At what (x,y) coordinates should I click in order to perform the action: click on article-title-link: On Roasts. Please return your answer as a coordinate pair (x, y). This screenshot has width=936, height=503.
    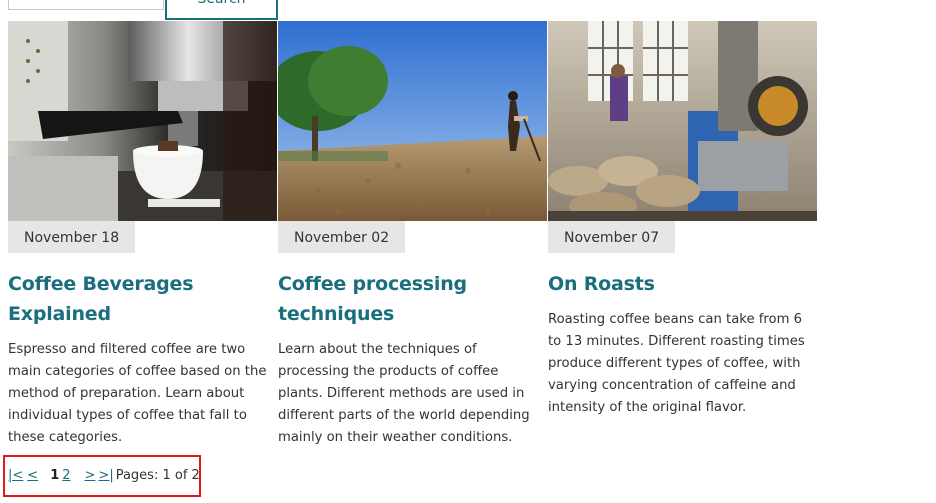
    Looking at the image, I should click on (673, 284).